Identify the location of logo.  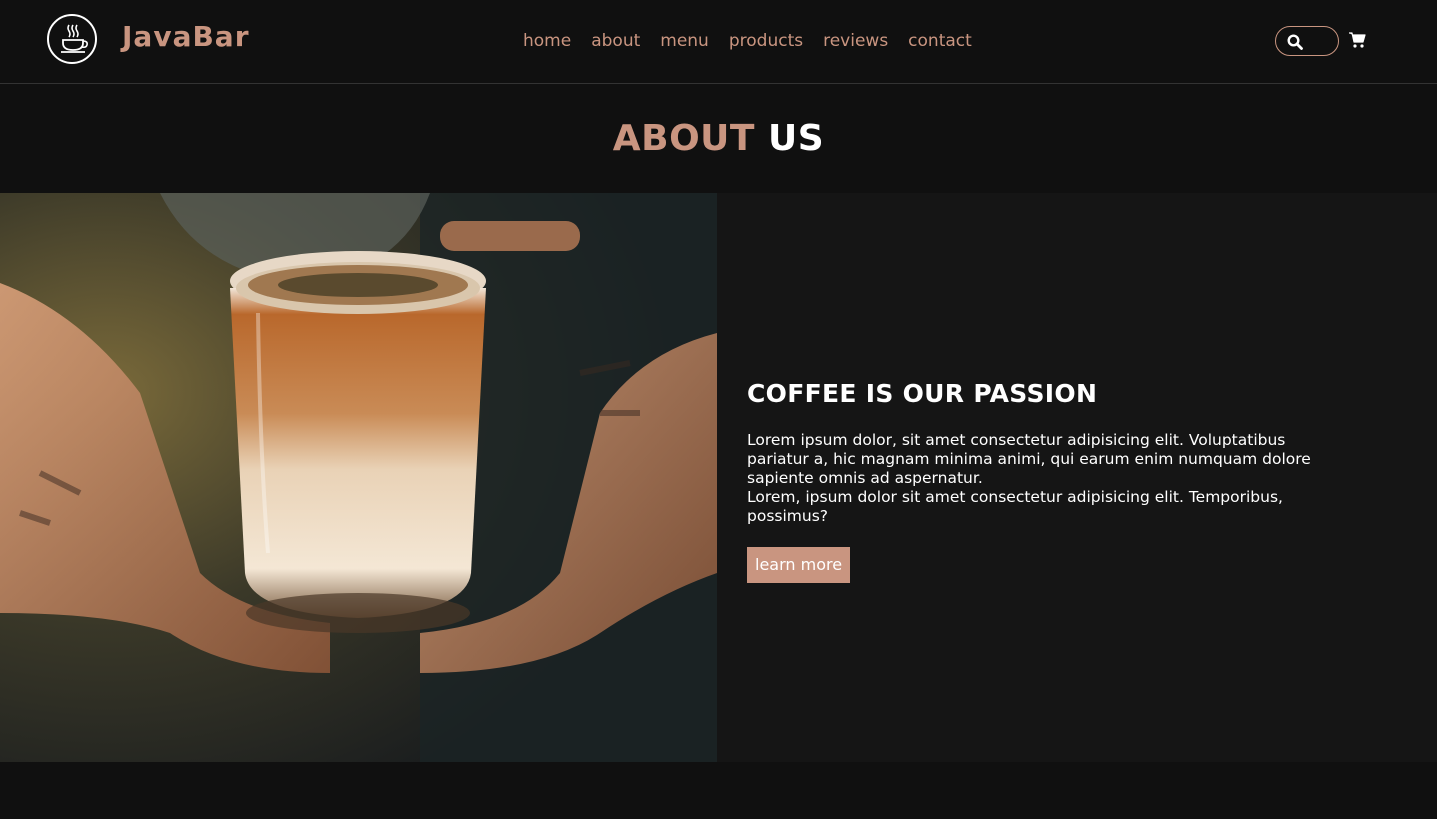
(72, 39).